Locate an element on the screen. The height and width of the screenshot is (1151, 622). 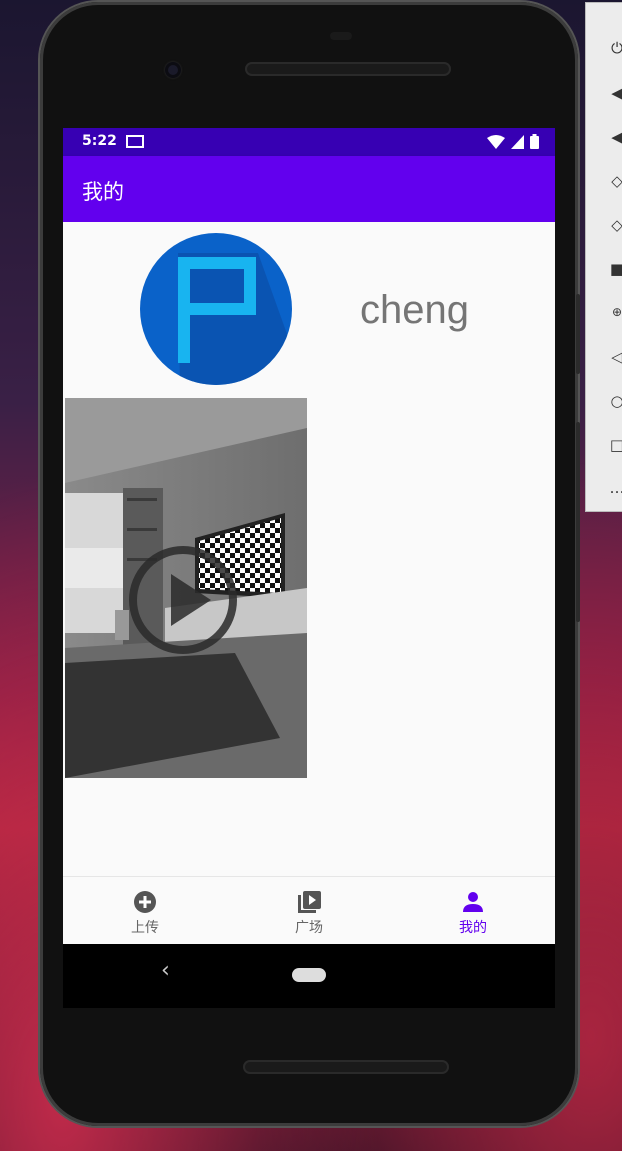
volume-rocker is located at coordinates (578, 522).